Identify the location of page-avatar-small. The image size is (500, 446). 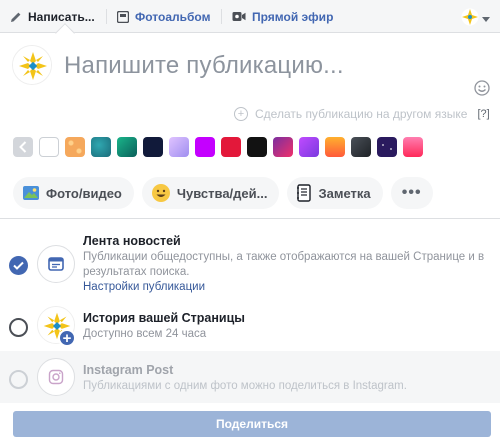
(470, 19).